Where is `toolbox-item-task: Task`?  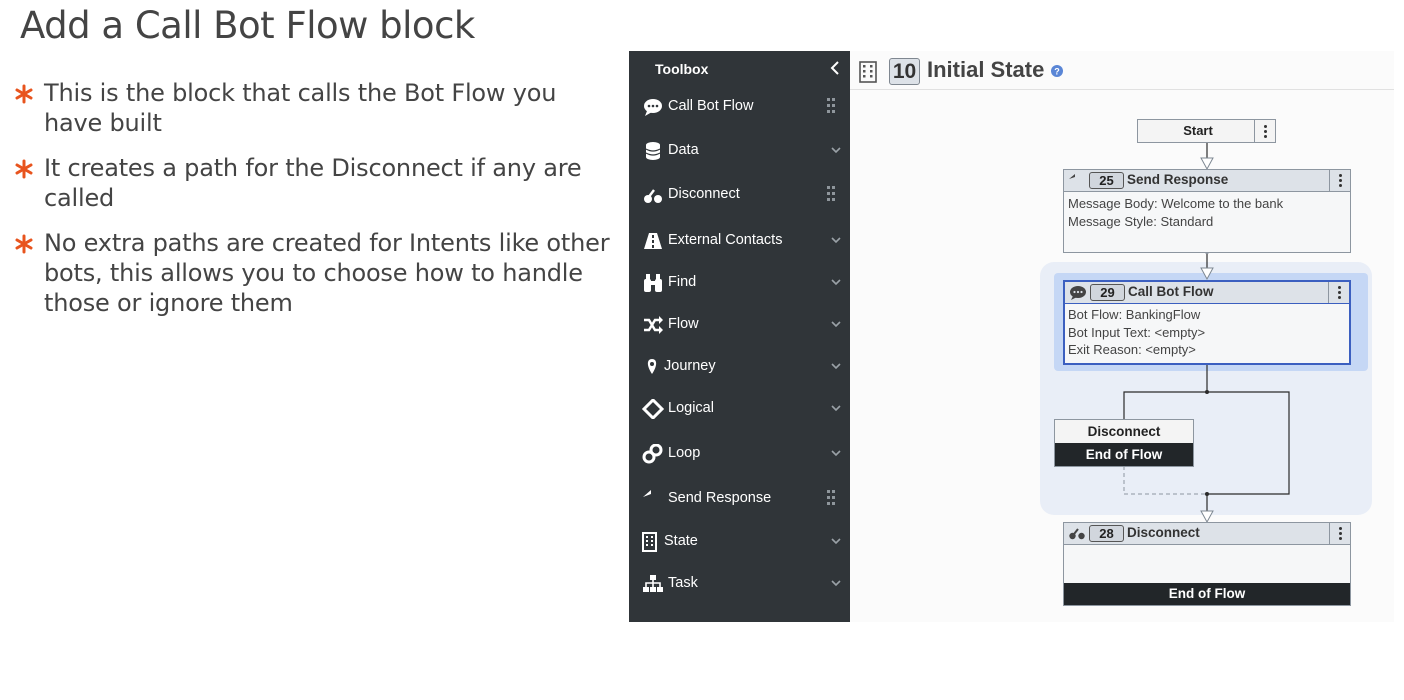
toolbox-item-task: Task is located at coordinates (739, 584).